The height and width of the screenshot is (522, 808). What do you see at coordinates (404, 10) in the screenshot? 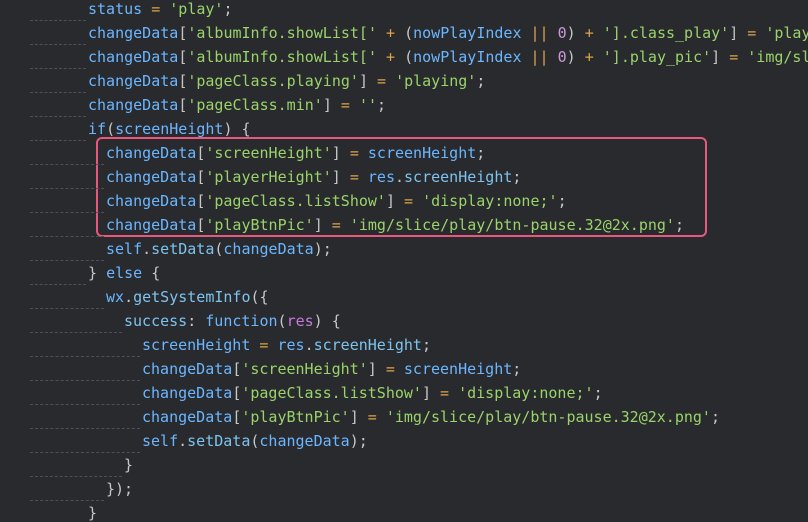
I see `code-line: status = 'play';` at bounding box center [404, 10].